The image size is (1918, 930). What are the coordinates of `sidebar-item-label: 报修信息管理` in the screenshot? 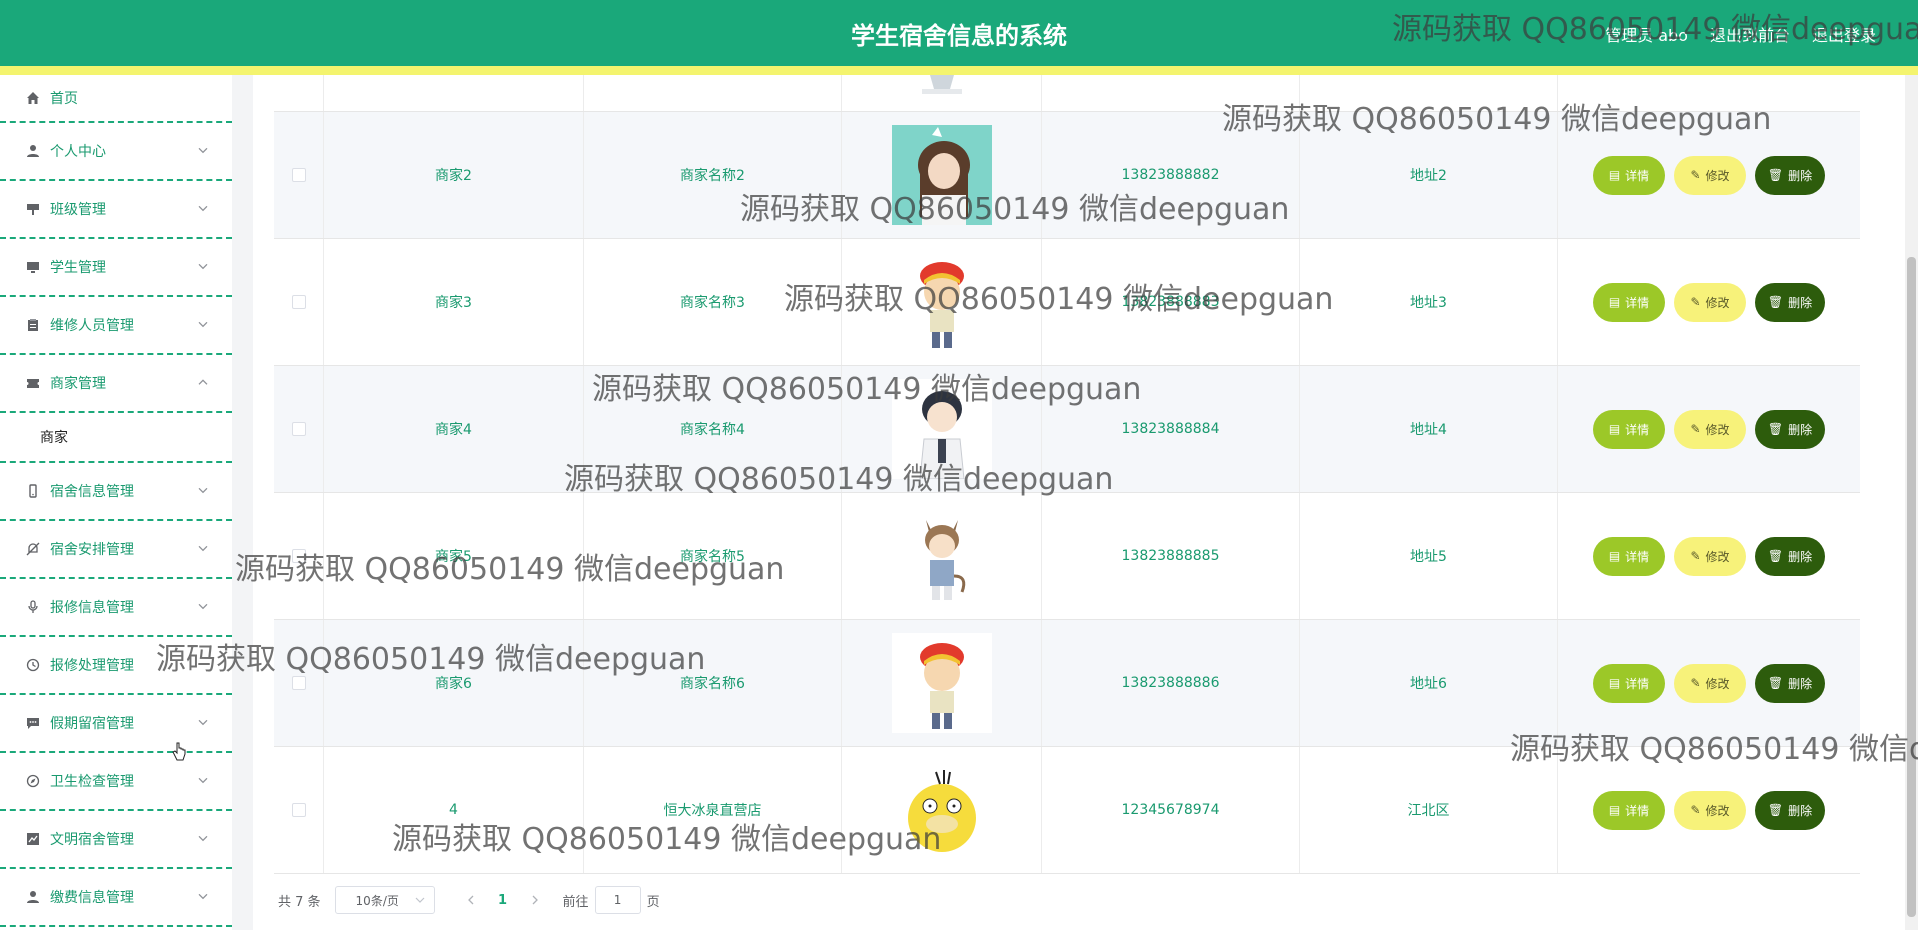 It's located at (92, 608).